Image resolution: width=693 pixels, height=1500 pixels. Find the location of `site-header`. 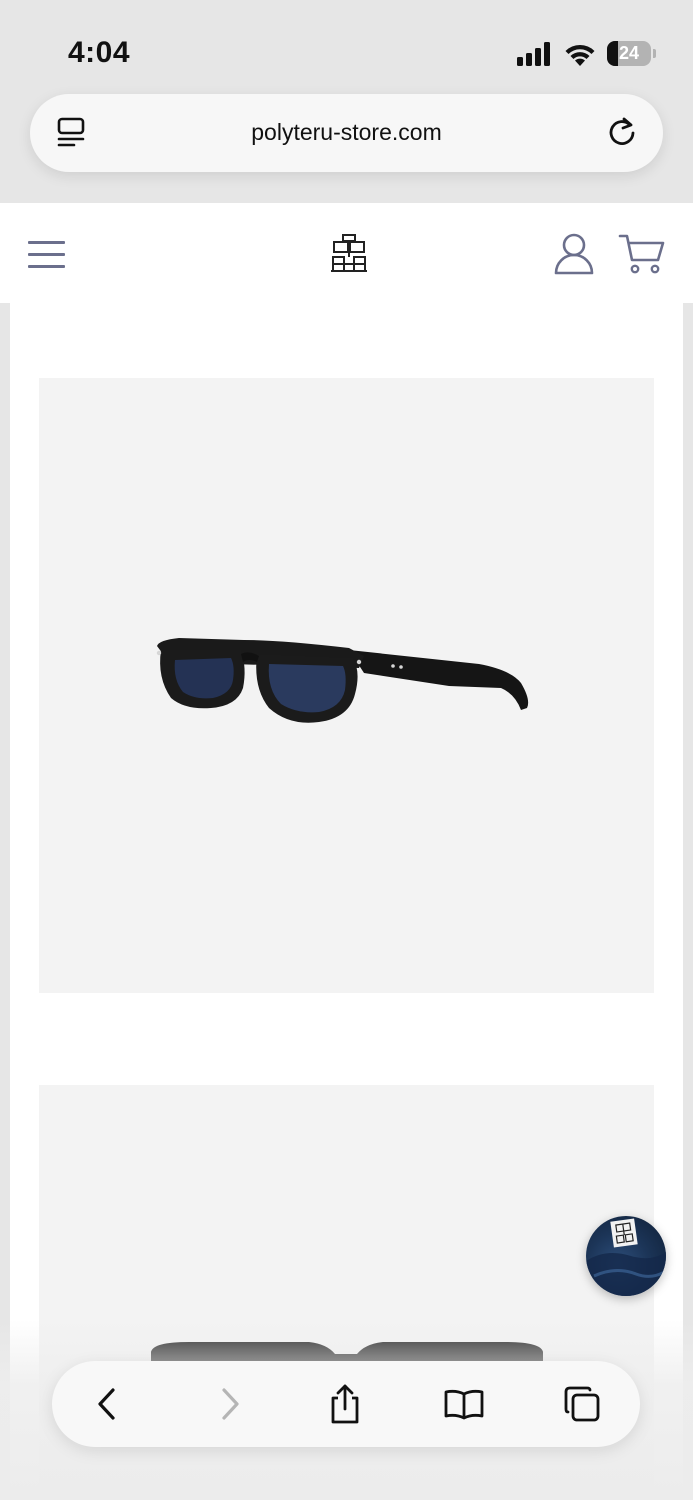

site-header is located at coordinates (346, 253).